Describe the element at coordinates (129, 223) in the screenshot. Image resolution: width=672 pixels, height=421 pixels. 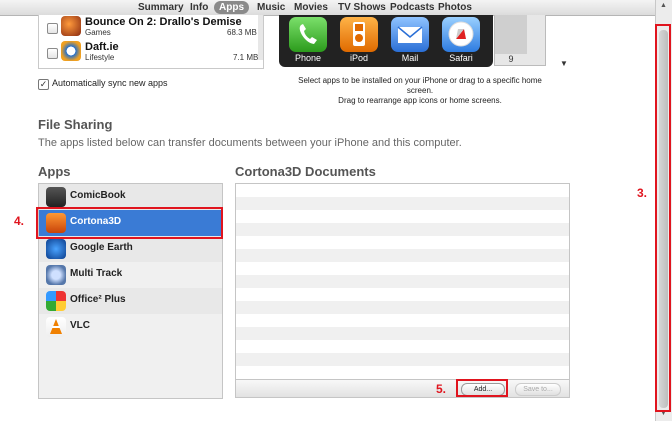
I see `annotation-box-cortona3d` at that location.